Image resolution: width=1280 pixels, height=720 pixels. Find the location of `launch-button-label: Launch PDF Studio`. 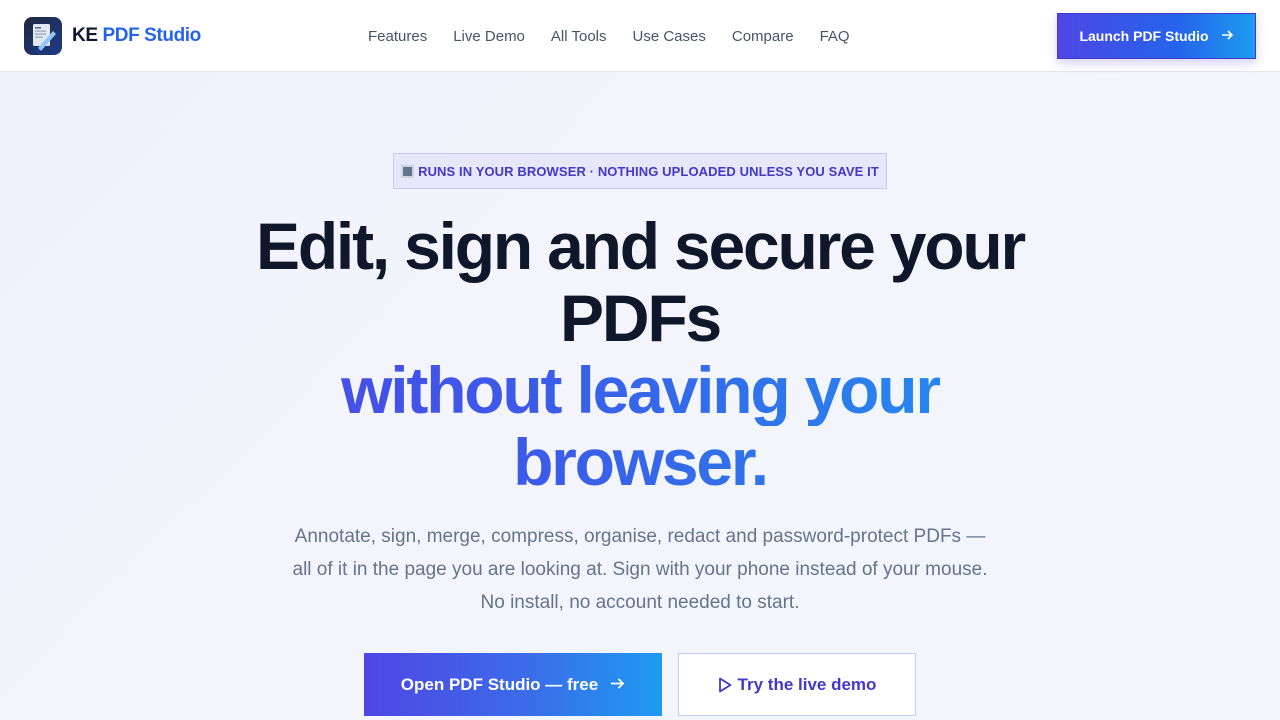

launch-button-label: Launch PDF Studio is located at coordinates (1144, 36).